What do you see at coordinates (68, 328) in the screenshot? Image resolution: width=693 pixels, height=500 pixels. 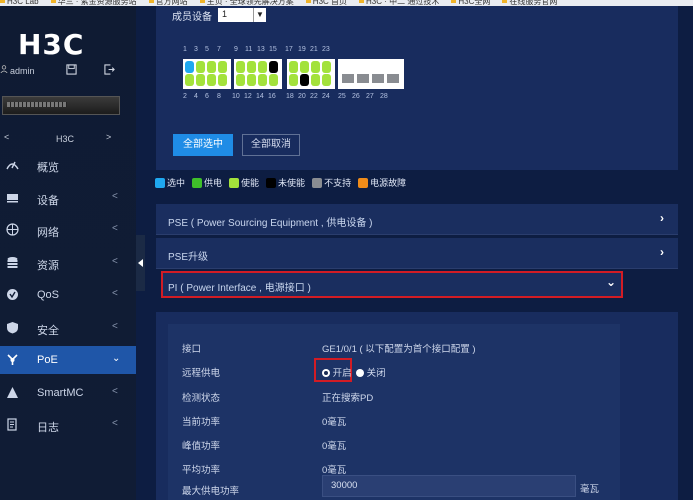 I see `sidebar-item-shield: 安全 <` at bounding box center [68, 328].